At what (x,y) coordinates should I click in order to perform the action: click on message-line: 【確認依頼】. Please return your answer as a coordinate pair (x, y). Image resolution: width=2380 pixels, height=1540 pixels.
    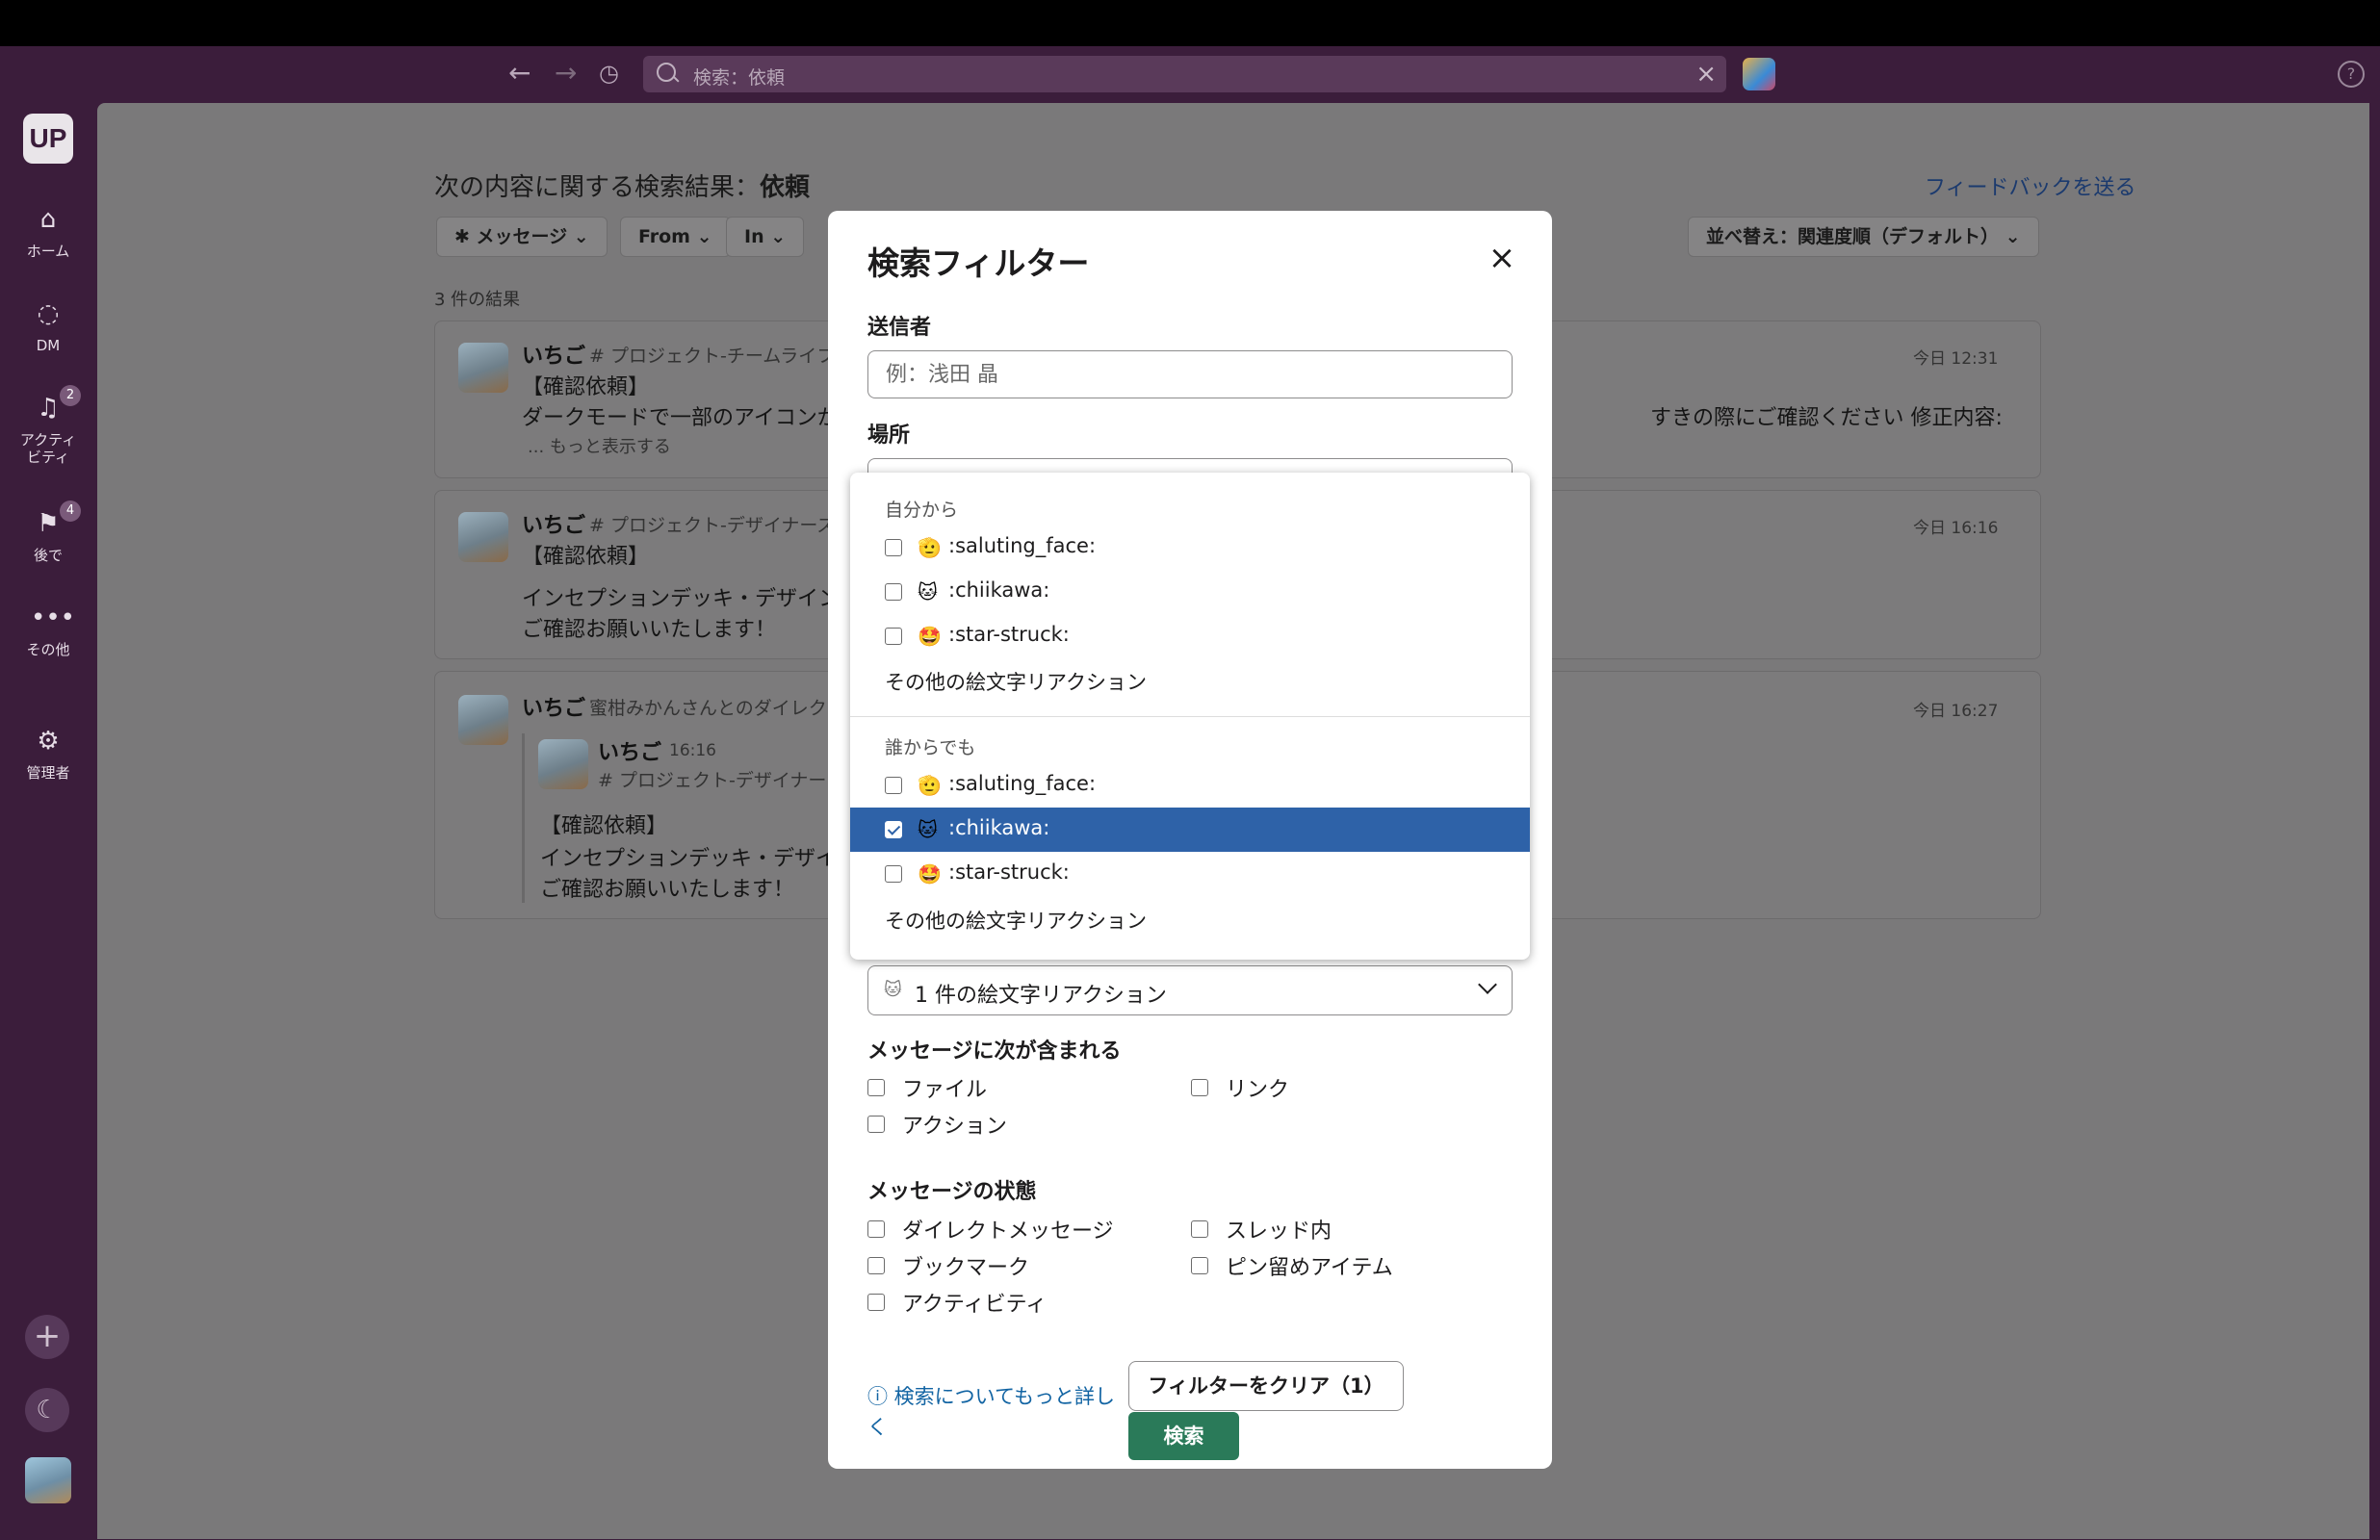
    Looking at the image, I should click on (586, 387).